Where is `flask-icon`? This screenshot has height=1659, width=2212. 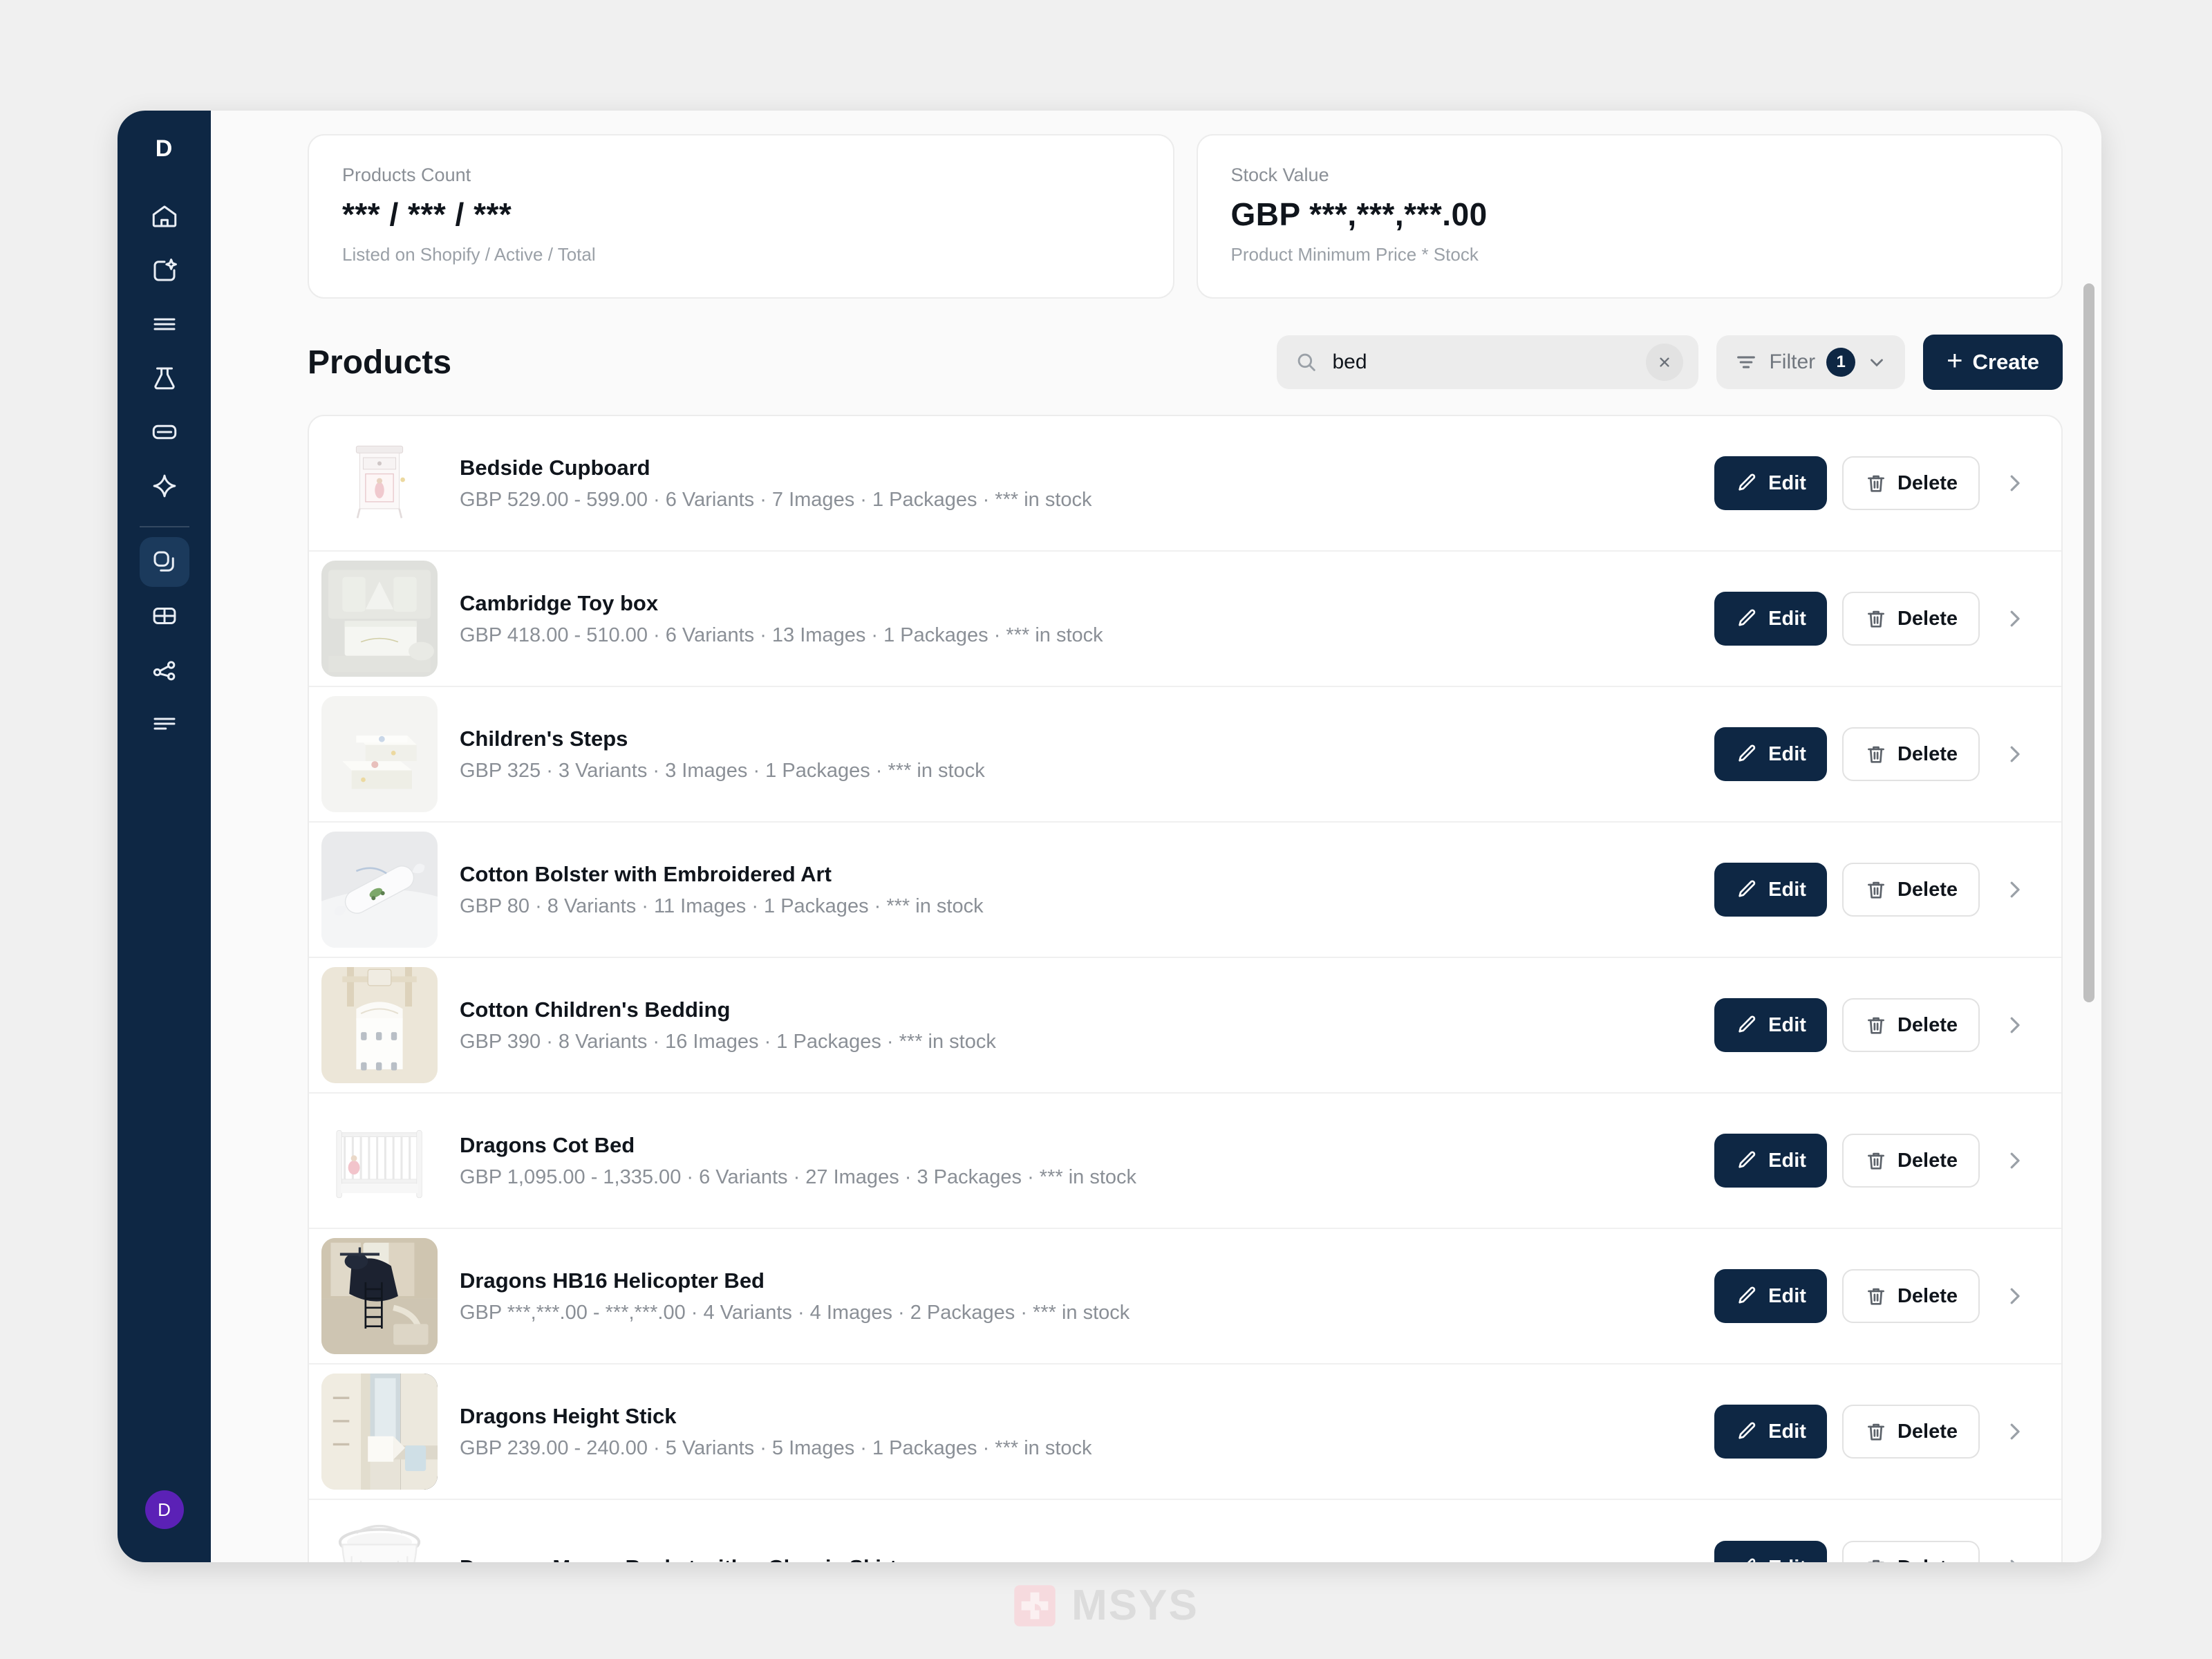
flask-icon is located at coordinates (164, 378).